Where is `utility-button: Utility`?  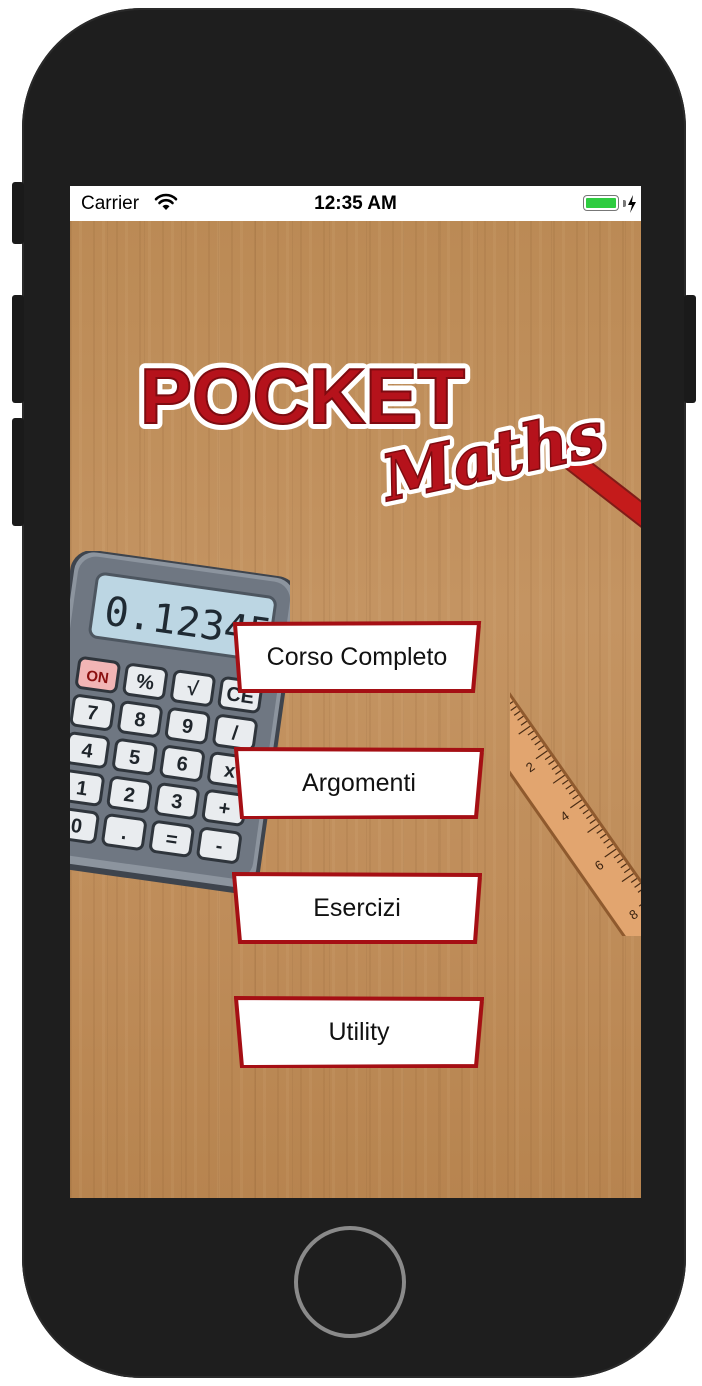
utility-button: Utility is located at coordinates (359, 1032).